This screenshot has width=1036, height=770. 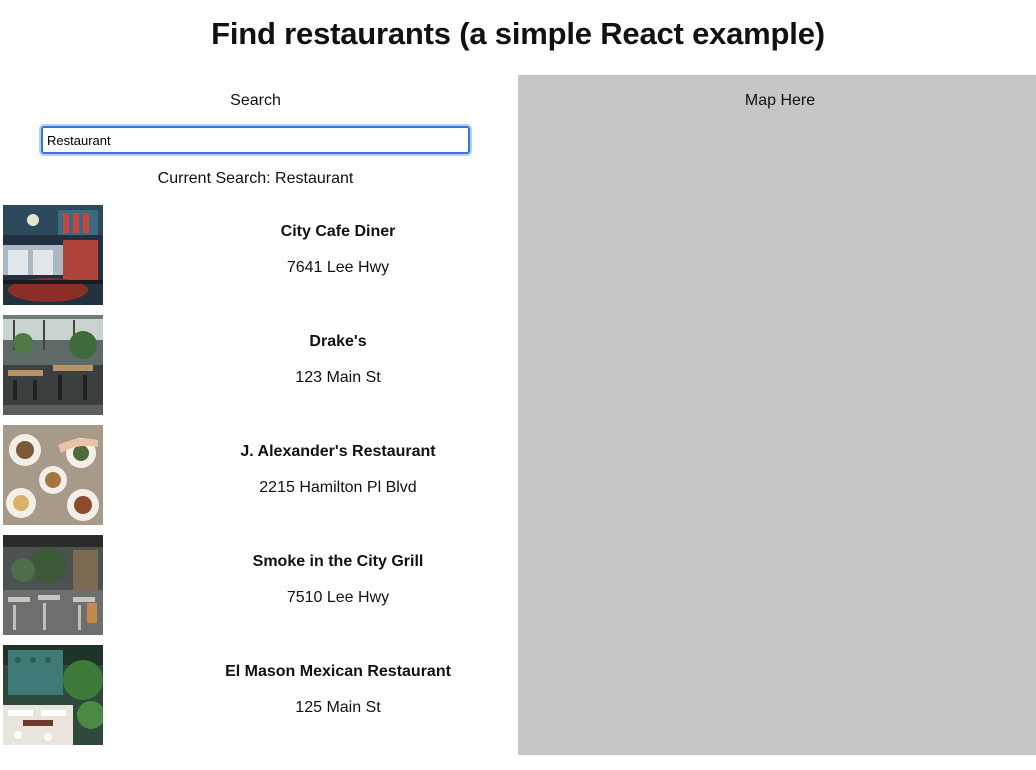 What do you see at coordinates (338, 487) in the screenshot?
I see `restaurant-address: 2215 Hamilton Pl Blvd` at bounding box center [338, 487].